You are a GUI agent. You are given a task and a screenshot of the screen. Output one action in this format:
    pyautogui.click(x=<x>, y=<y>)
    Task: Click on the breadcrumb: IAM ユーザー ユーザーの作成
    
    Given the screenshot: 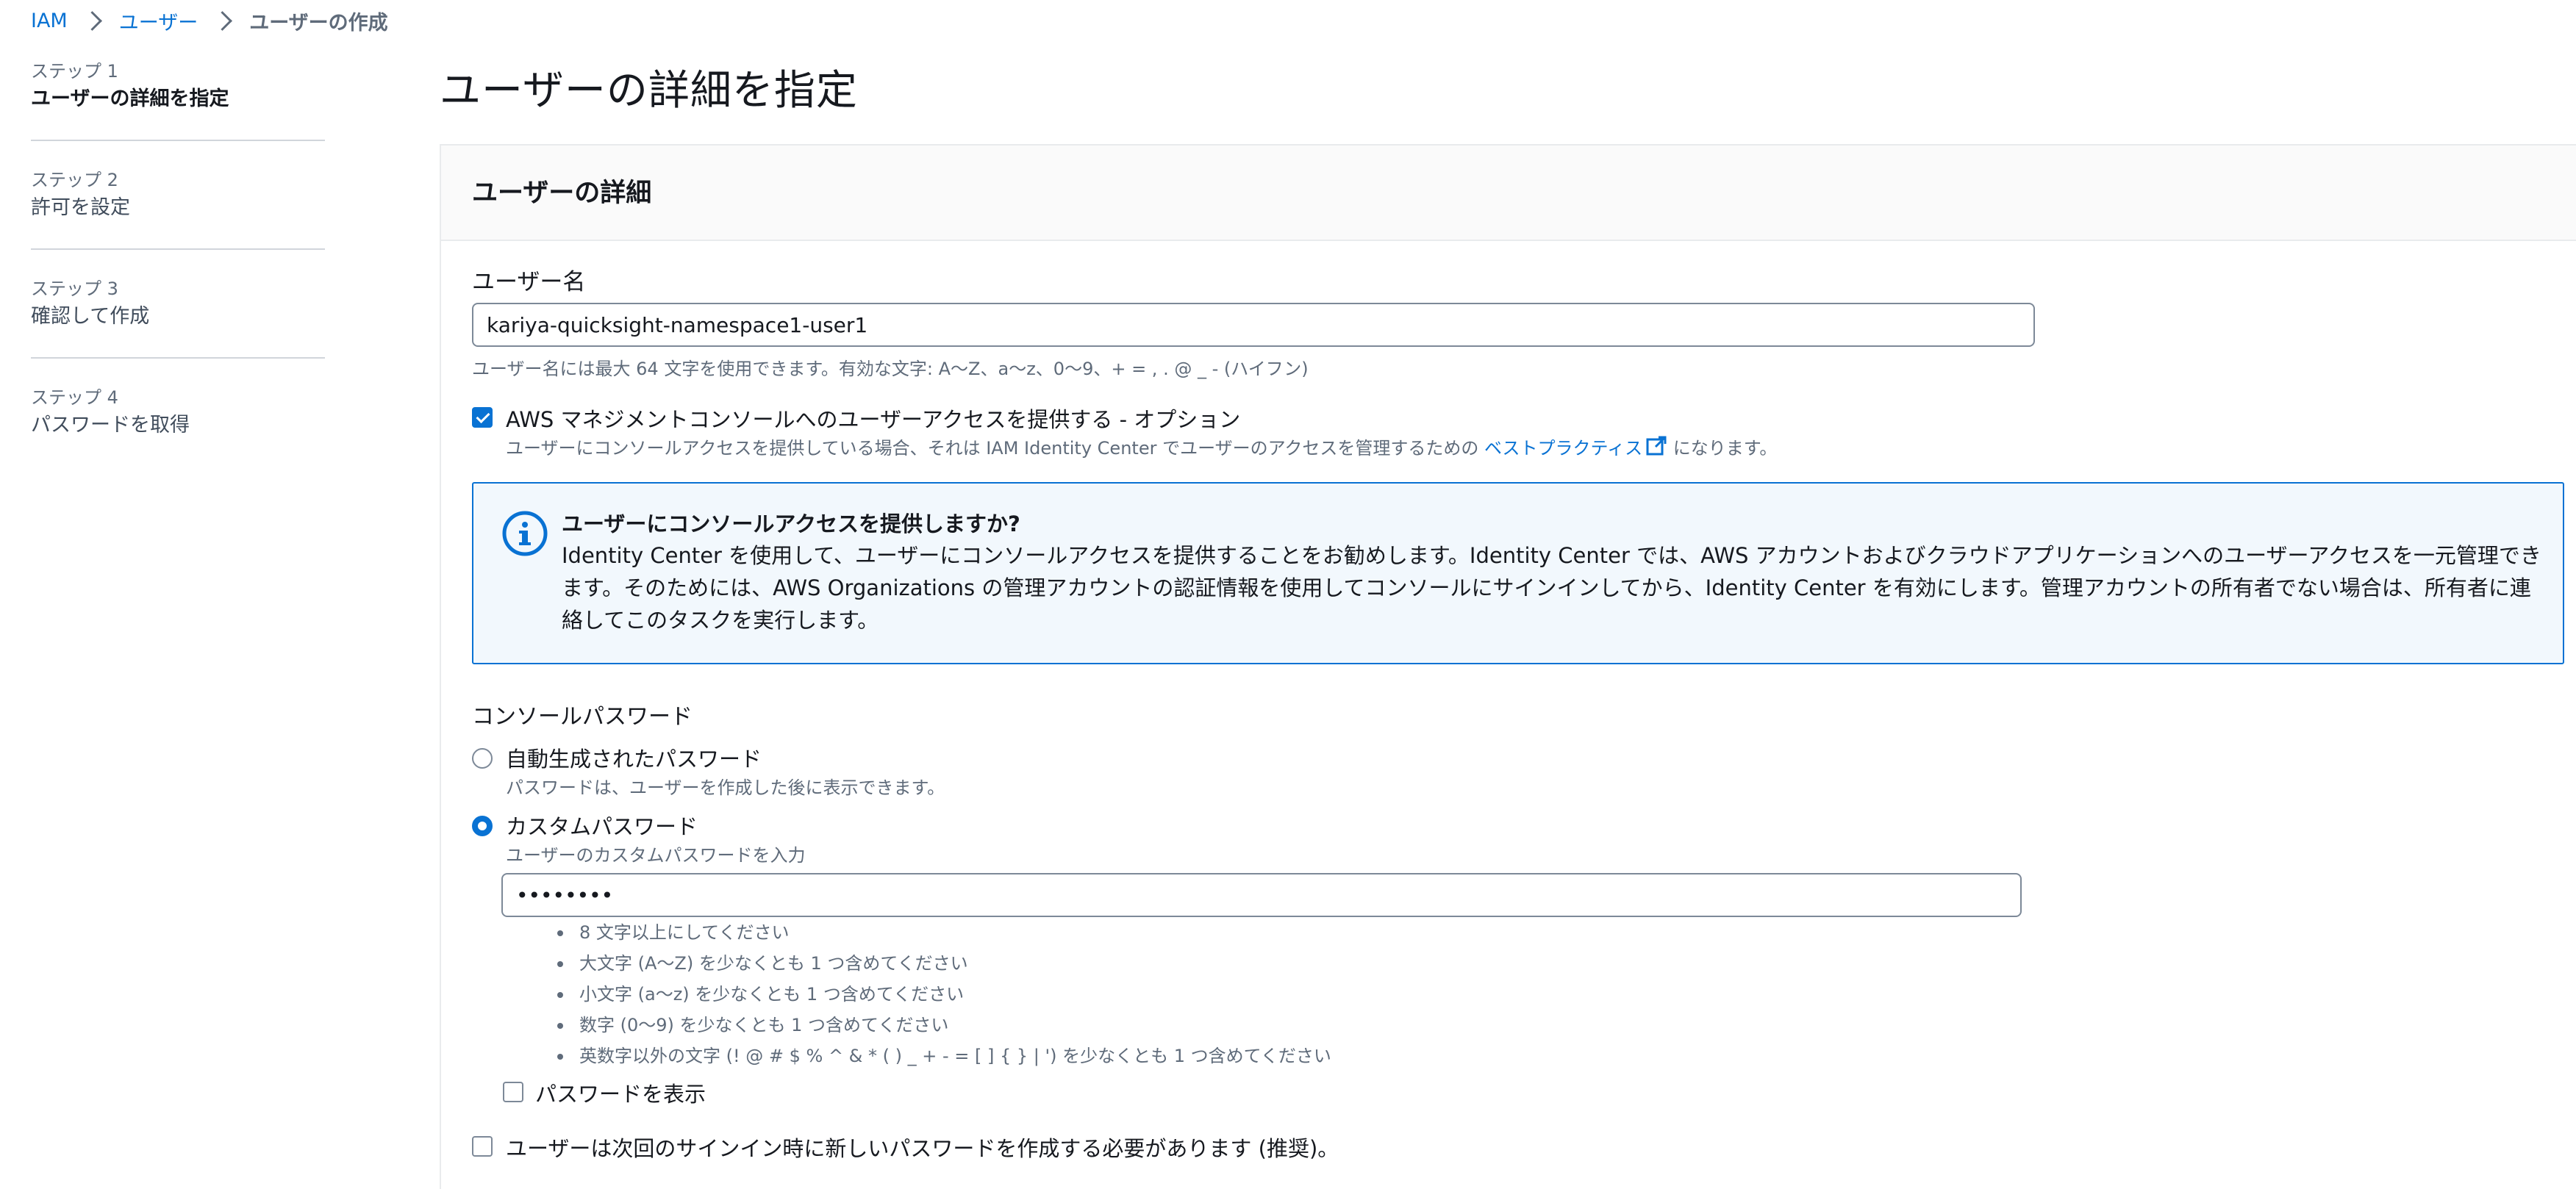 What is the action you would take?
    pyautogui.click(x=210, y=20)
    